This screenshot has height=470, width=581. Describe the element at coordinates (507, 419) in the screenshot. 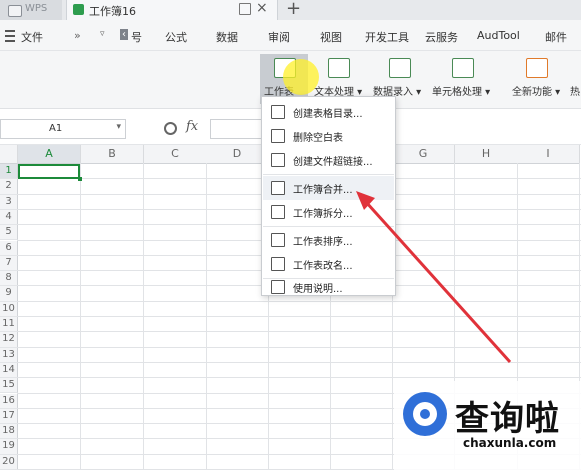

I see `watermark-brand: 查询啦` at that location.